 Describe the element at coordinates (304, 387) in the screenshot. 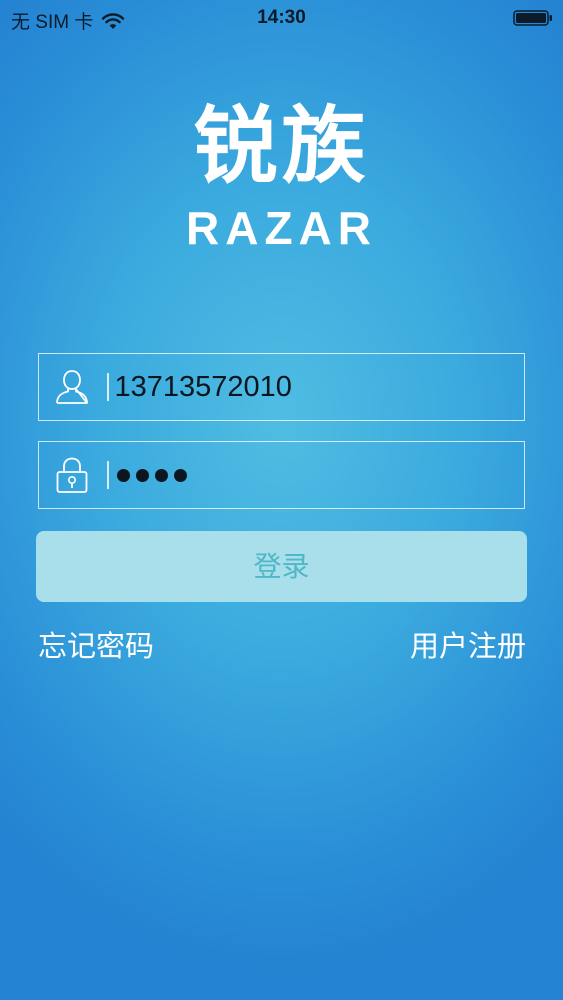

I see `phone-input` at that location.